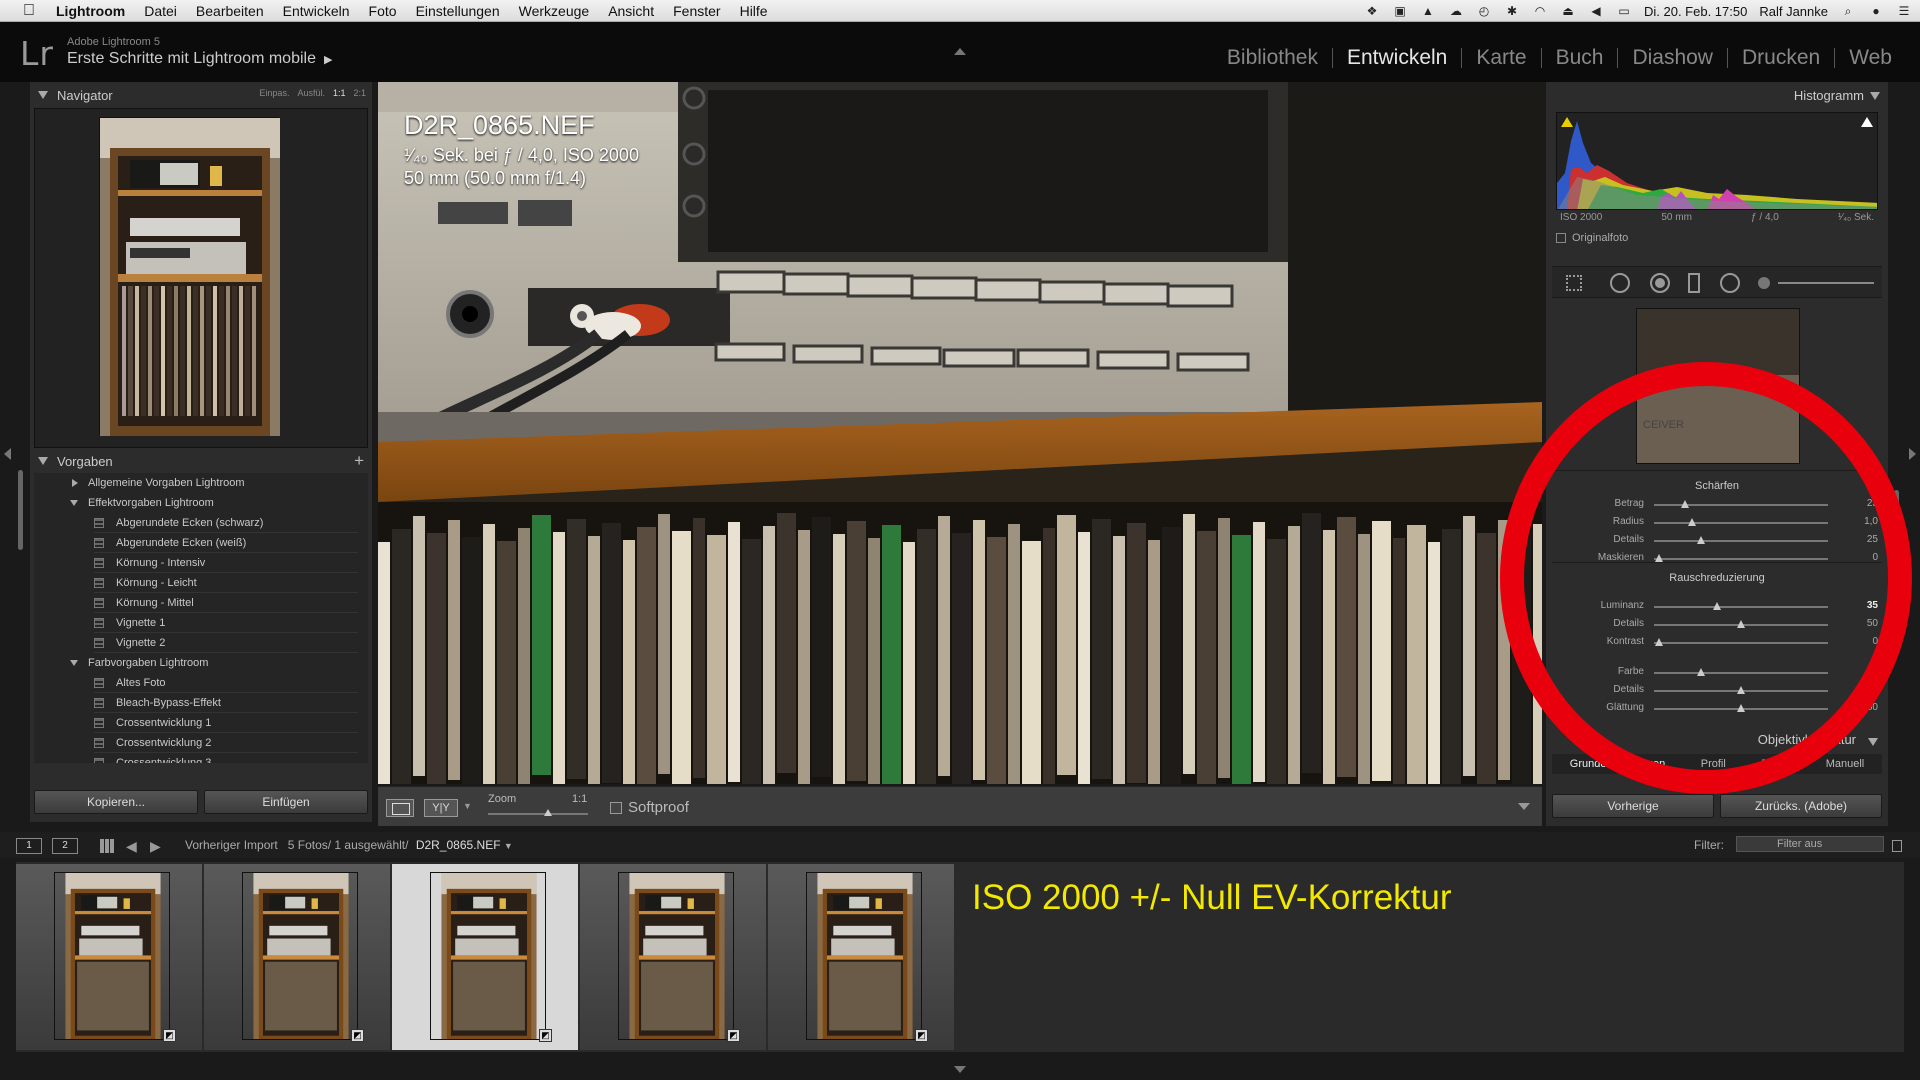 This screenshot has width=1920, height=1080. Describe the element at coordinates (1272, 58) in the screenshot. I see `module-bibliothek: Bibliothek` at that location.